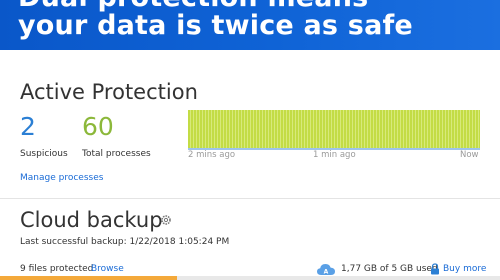 Image resolution: width=500 pixels, height=280 pixels. What do you see at coordinates (91, 220) in the screenshot?
I see `cloud-backup-title: Cloud backup` at bounding box center [91, 220].